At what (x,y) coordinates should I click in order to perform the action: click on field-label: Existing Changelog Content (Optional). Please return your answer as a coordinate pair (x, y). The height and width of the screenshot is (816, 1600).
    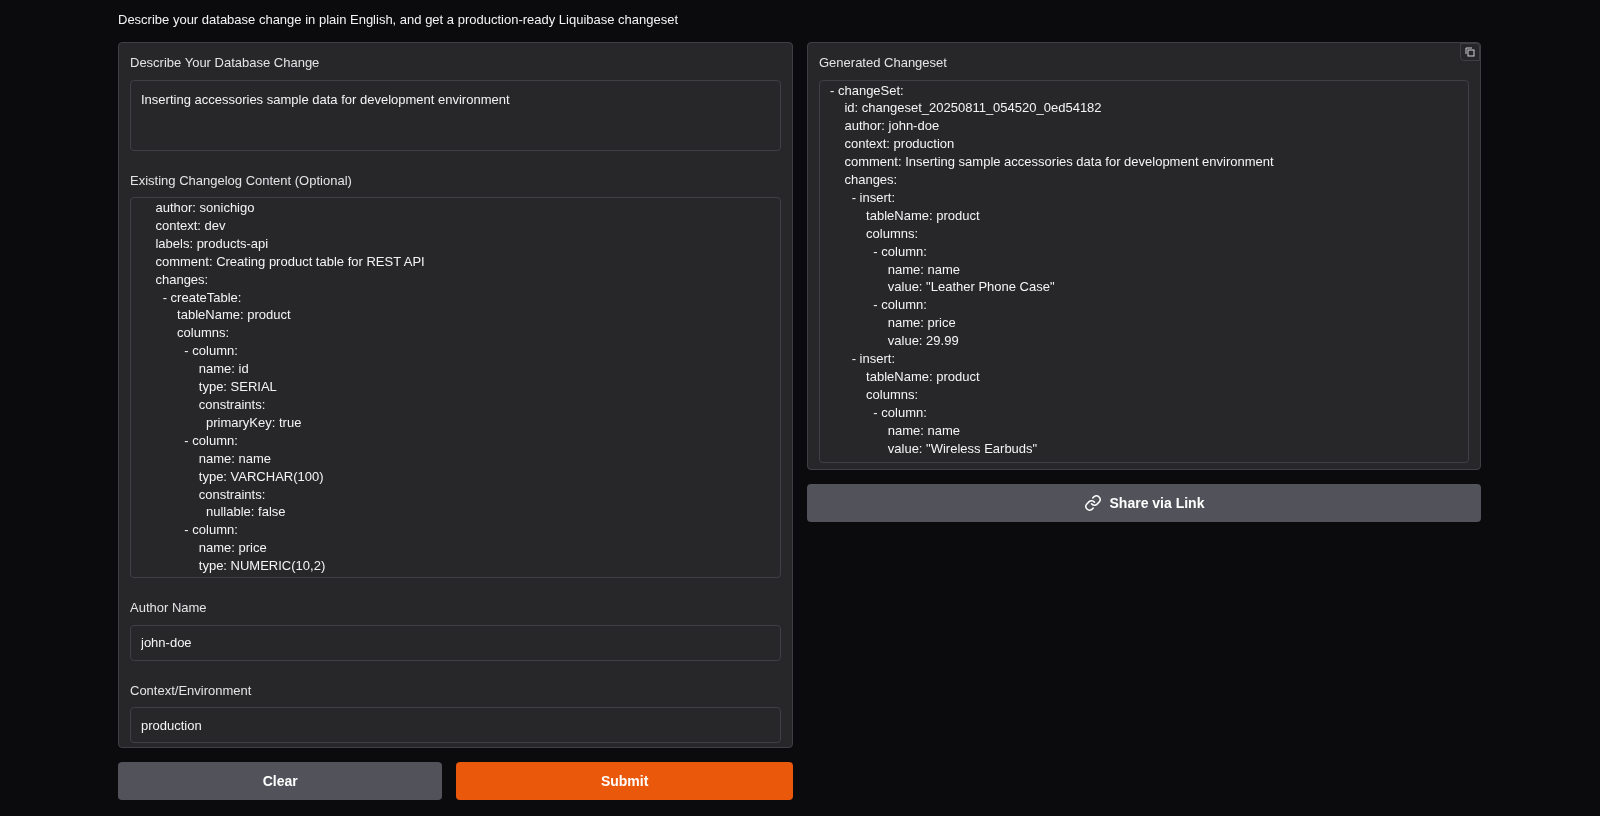
    Looking at the image, I should click on (241, 180).